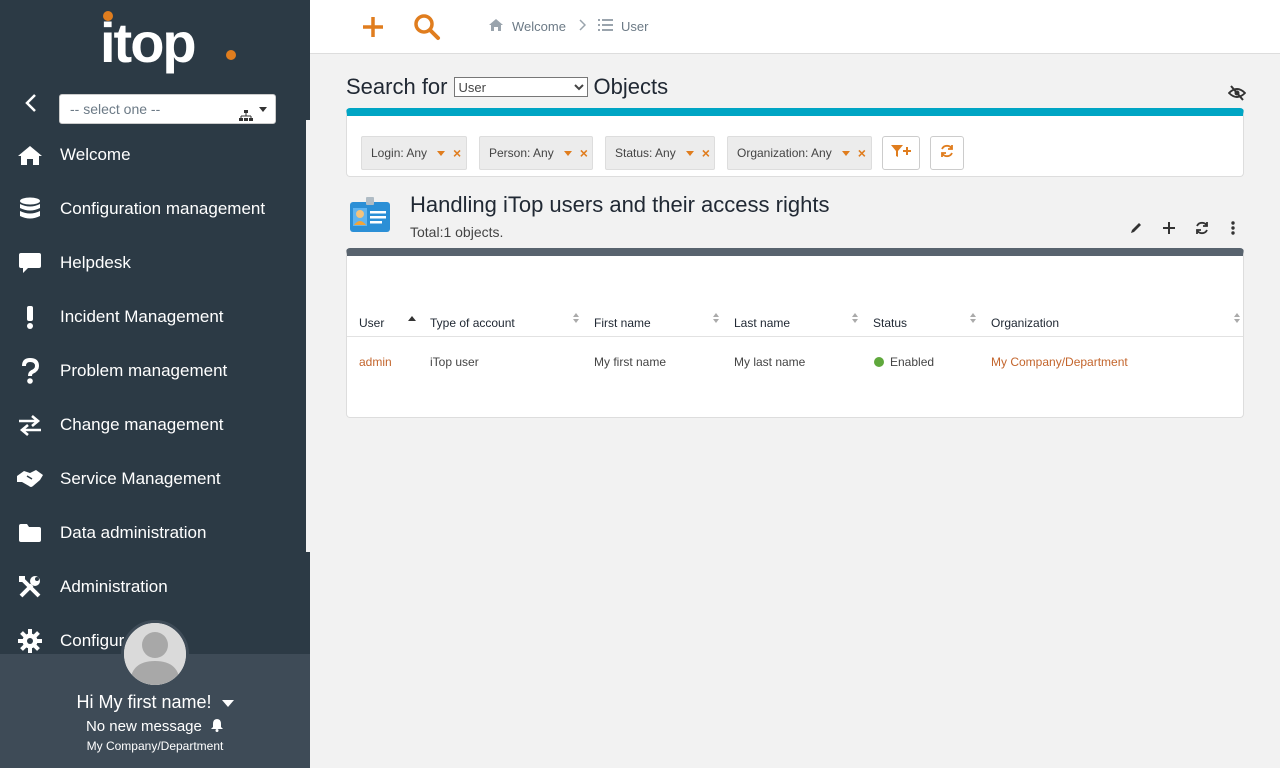 Image resolution: width=1280 pixels, height=768 pixels. Describe the element at coordinates (457, 232) in the screenshot. I see `results-total: Total:1 objects.` at that location.